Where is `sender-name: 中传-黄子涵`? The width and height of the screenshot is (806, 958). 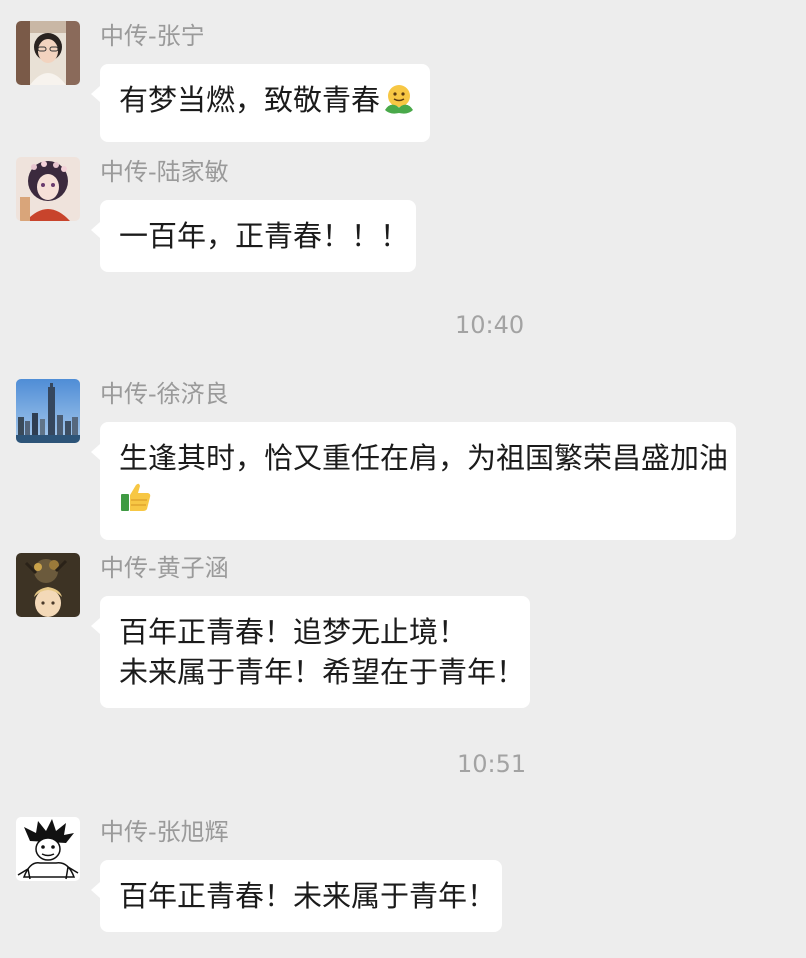 sender-name: 中传-黄子涵 is located at coordinates (164, 568).